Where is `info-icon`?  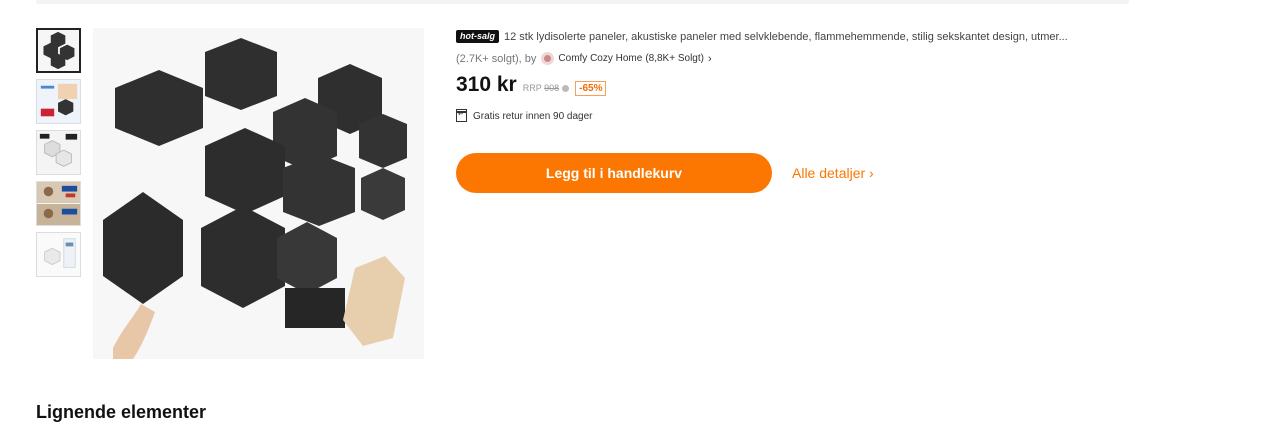
info-icon is located at coordinates (566, 89).